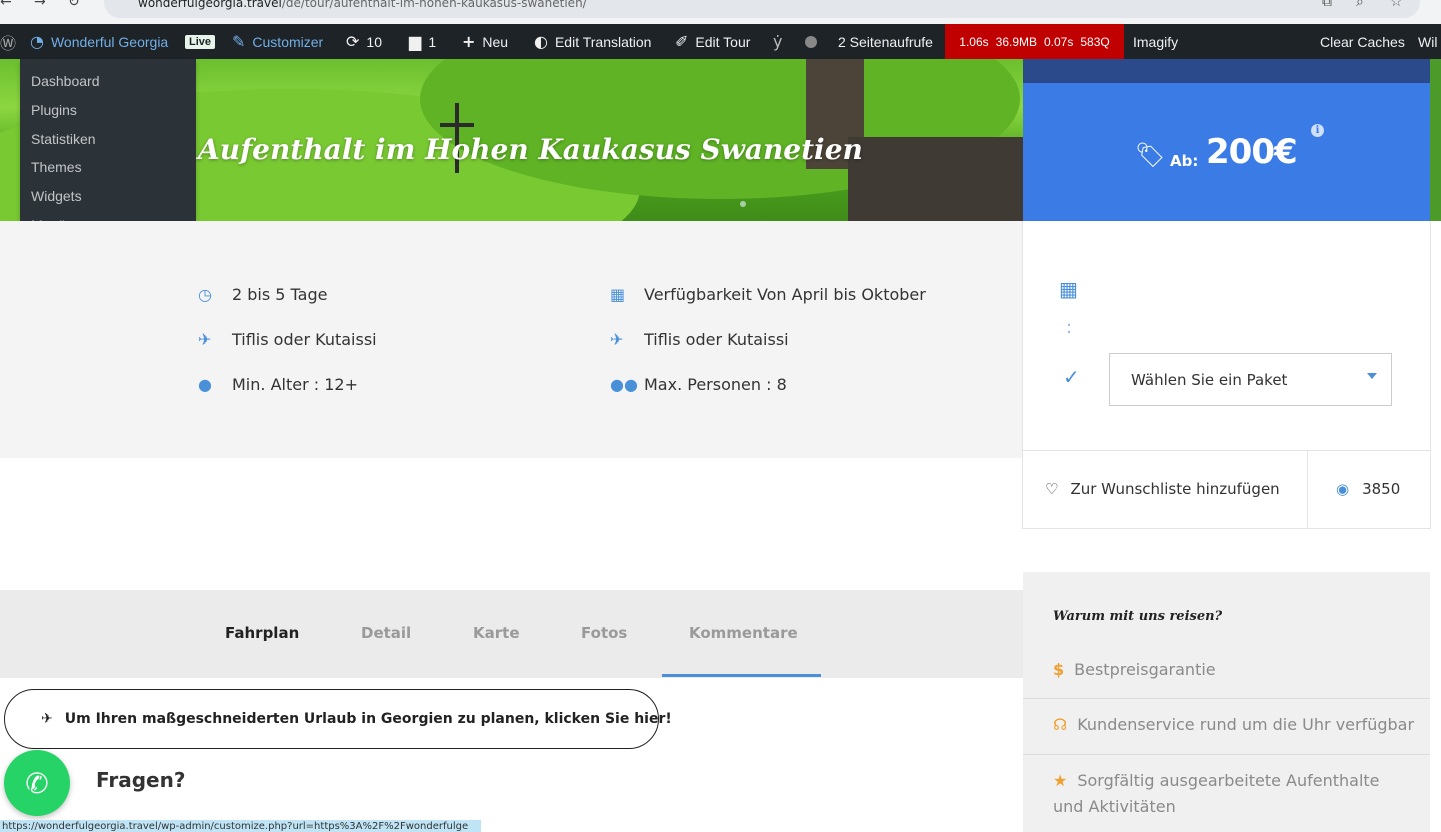  Describe the element at coordinates (1250, 379) in the screenshot. I see `package-select: Wählen Sie ein Paket` at that location.